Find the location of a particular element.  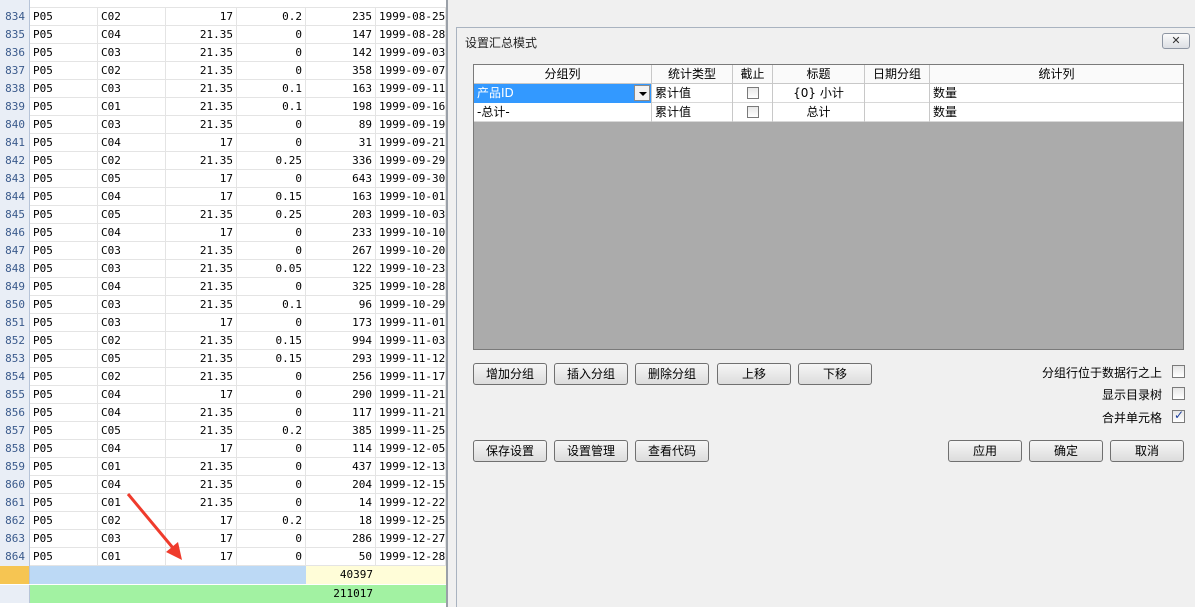

quantity-cell: 14 is located at coordinates (341, 503).